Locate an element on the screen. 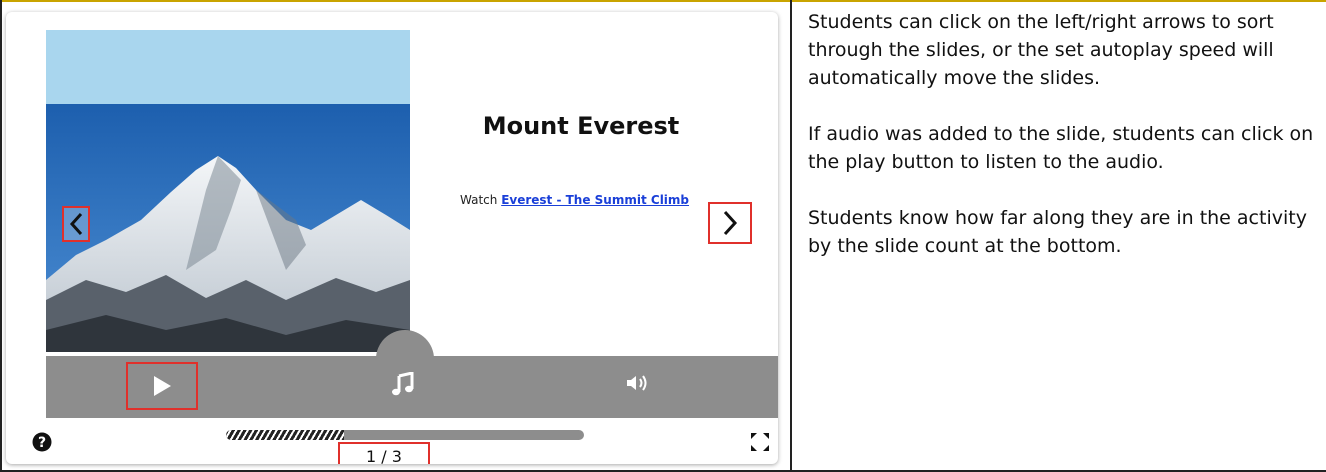 The height and width of the screenshot is (472, 1326). chevron-right-icon is located at coordinates (730, 223).